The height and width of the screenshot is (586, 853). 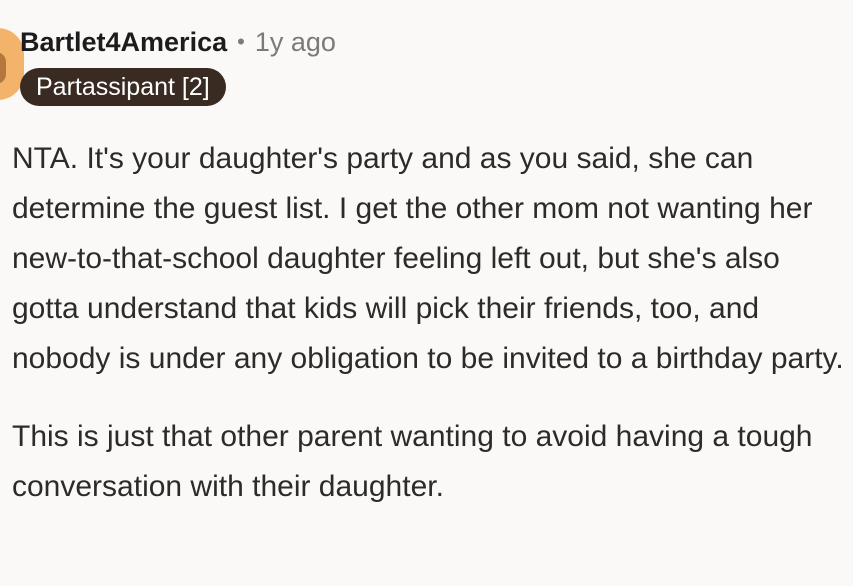 What do you see at coordinates (123, 87) in the screenshot?
I see `user-flair-badge: Partassipant [2]` at bounding box center [123, 87].